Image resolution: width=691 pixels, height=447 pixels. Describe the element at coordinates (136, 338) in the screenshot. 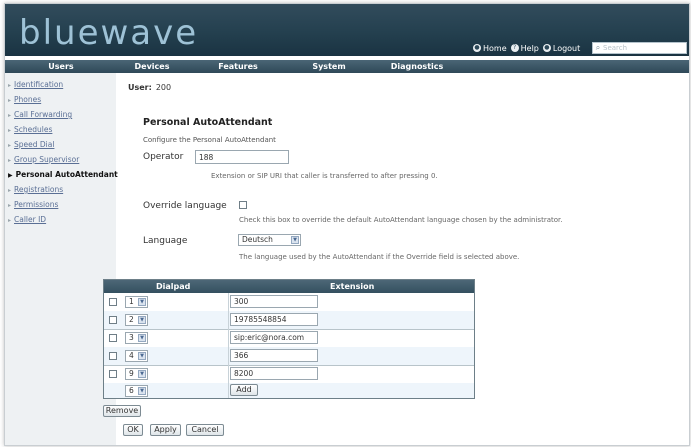

I see `dialpad-select: 3 ▼` at that location.